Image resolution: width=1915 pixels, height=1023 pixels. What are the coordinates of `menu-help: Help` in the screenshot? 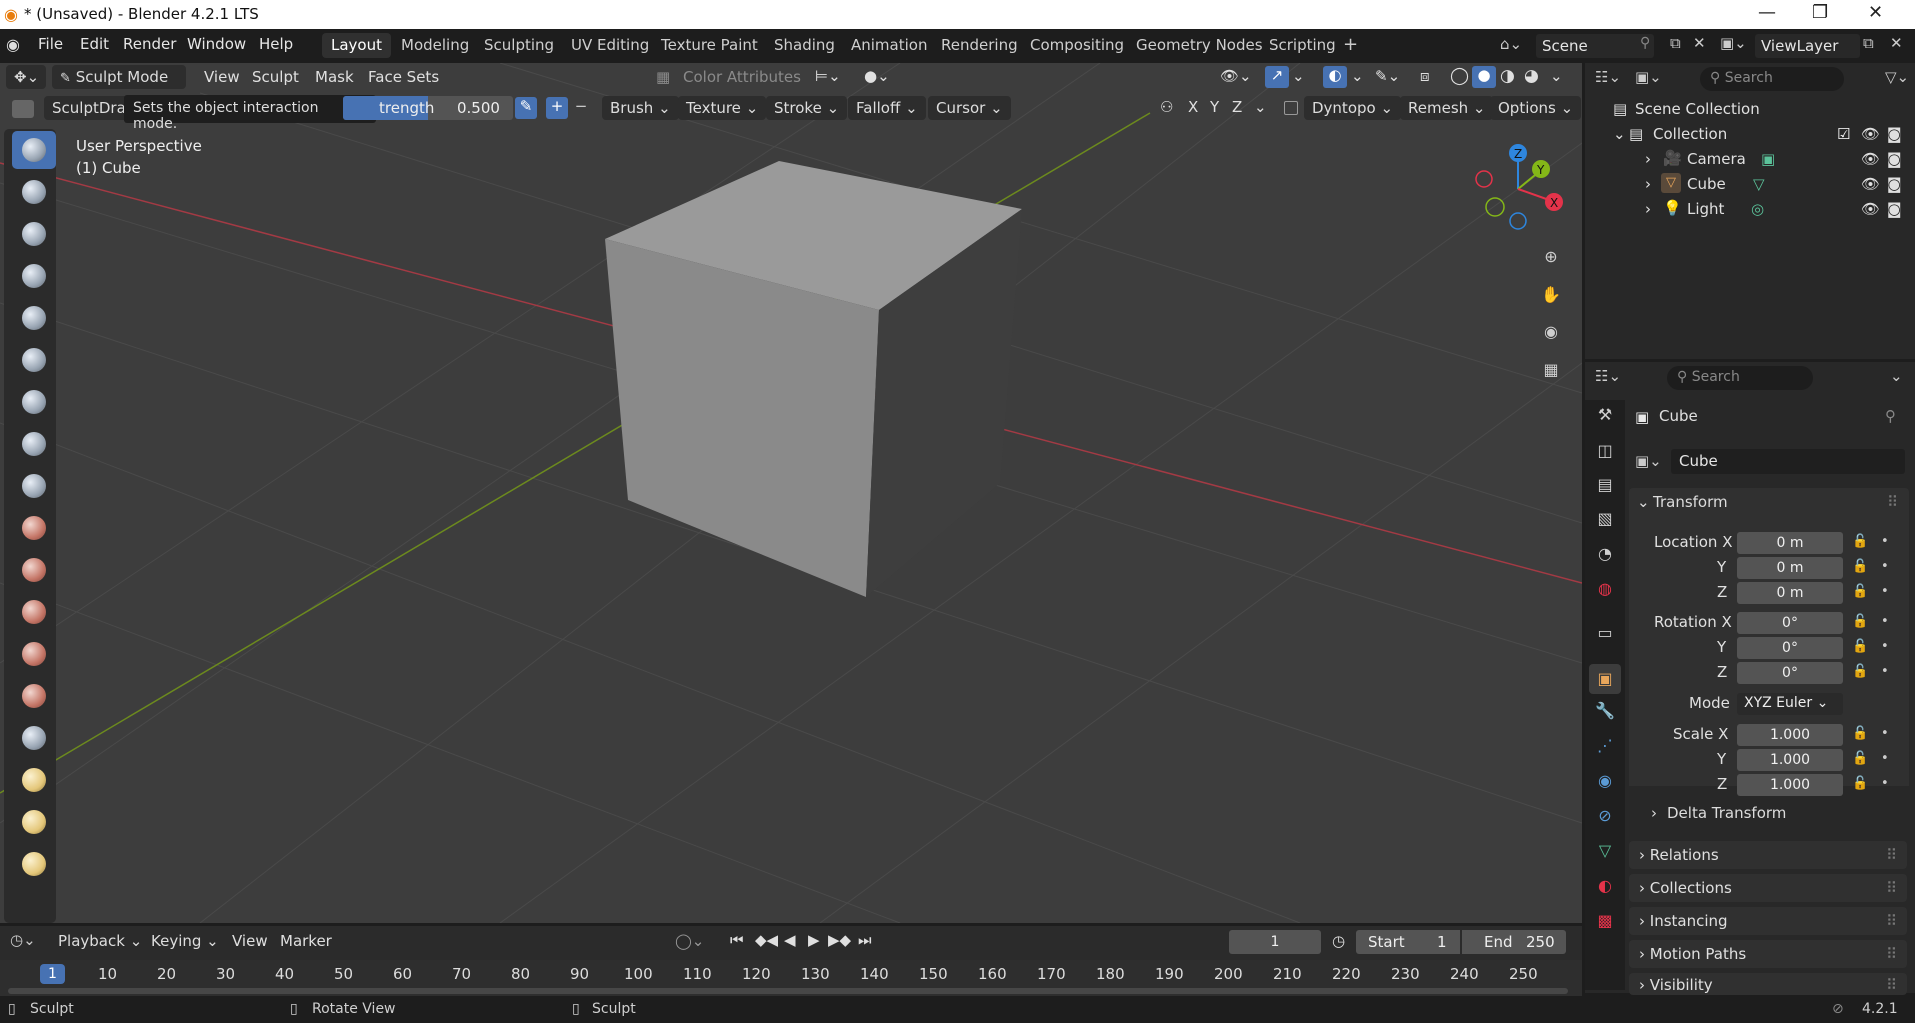 It's located at (276, 44).